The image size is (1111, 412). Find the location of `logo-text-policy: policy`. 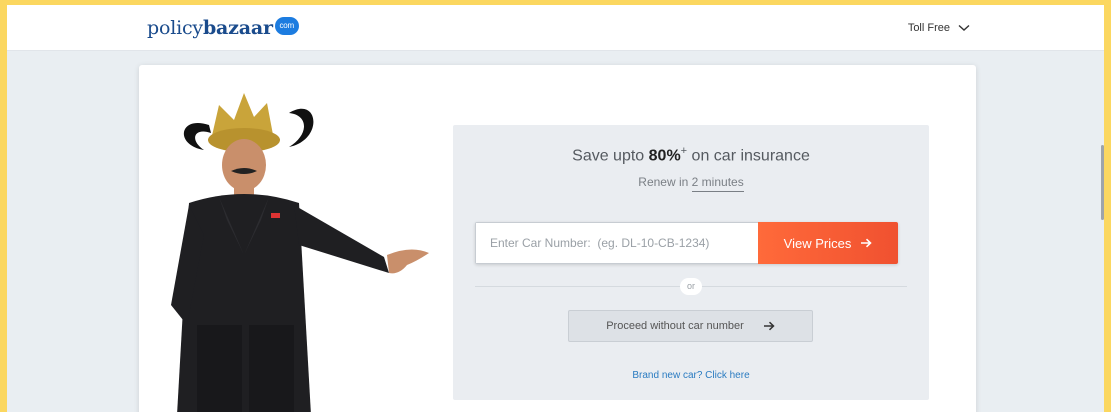

logo-text-policy: policy is located at coordinates (175, 28).